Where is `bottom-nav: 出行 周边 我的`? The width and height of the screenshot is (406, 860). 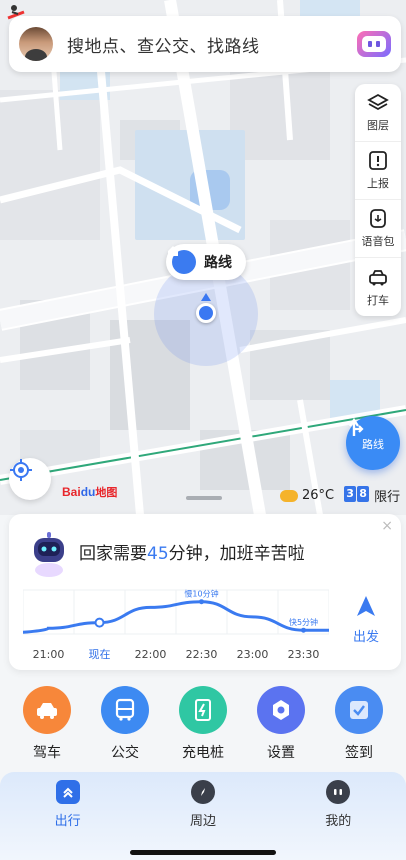 bottom-nav: 出行 周边 我的 is located at coordinates (203, 816).